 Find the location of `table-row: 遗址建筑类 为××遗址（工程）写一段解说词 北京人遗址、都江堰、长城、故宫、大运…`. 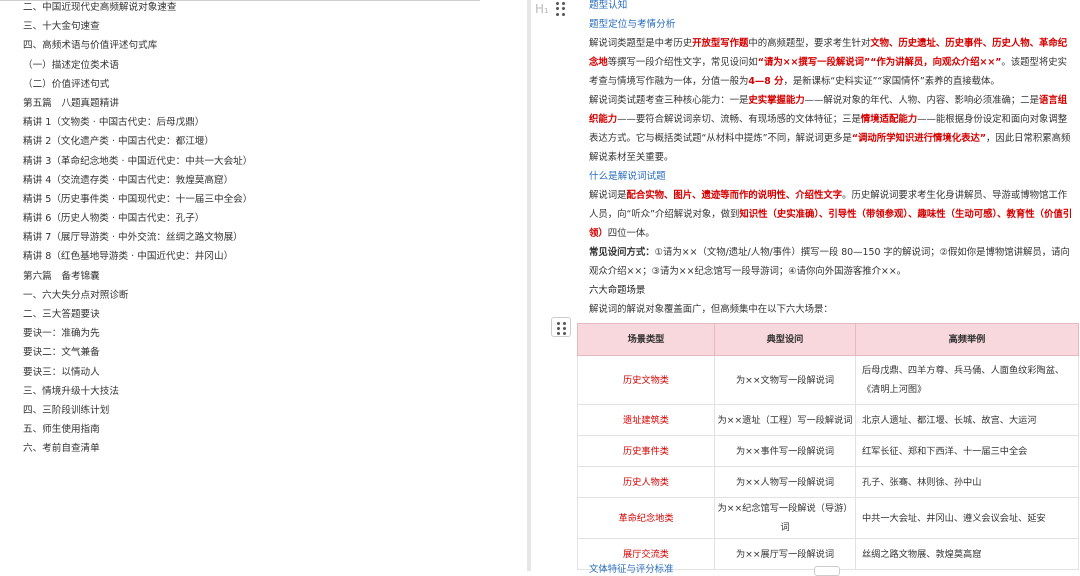

table-row: 遗址建筑类 为××遗址（工程）写一段解说词 北京人遗址、都江堰、长城、故宫、大运… is located at coordinates (828, 420).